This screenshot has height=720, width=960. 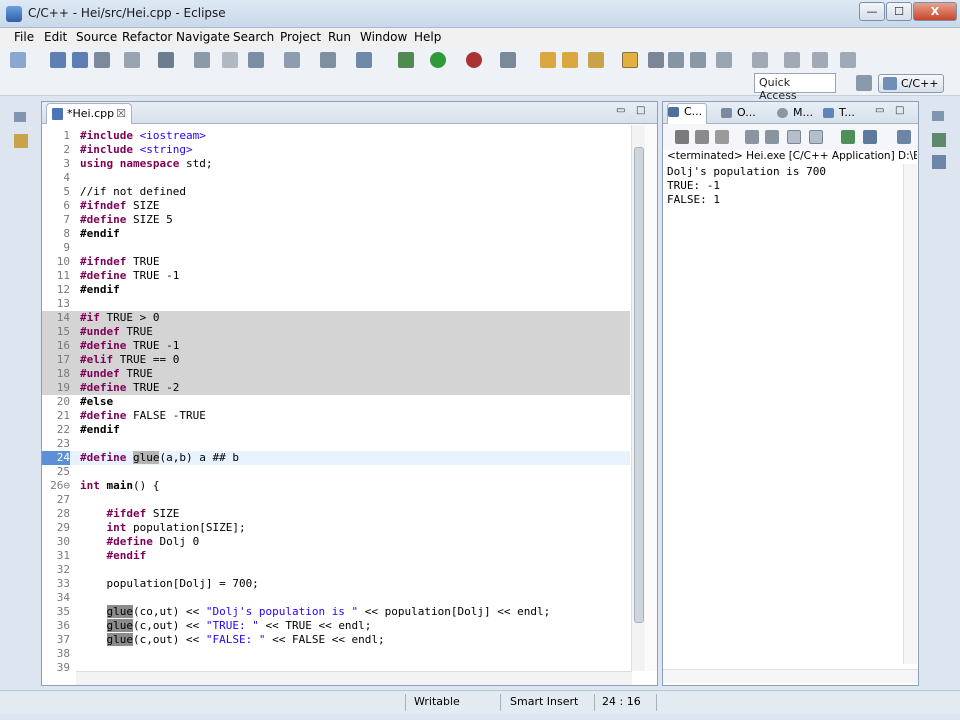 I want to click on code-line: 3 using namespace std;, so click(x=138, y=163).